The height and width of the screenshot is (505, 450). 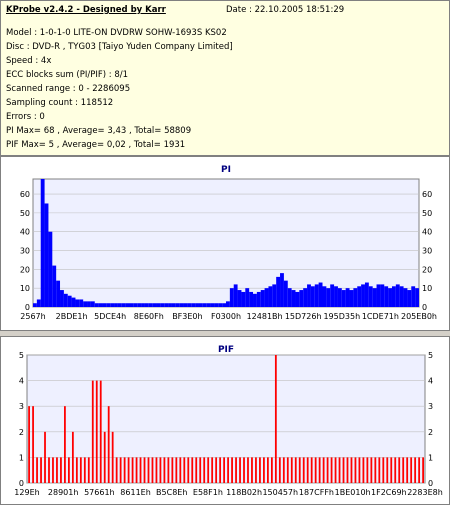 I want to click on chart-title: PIF, so click(x=226, y=350).